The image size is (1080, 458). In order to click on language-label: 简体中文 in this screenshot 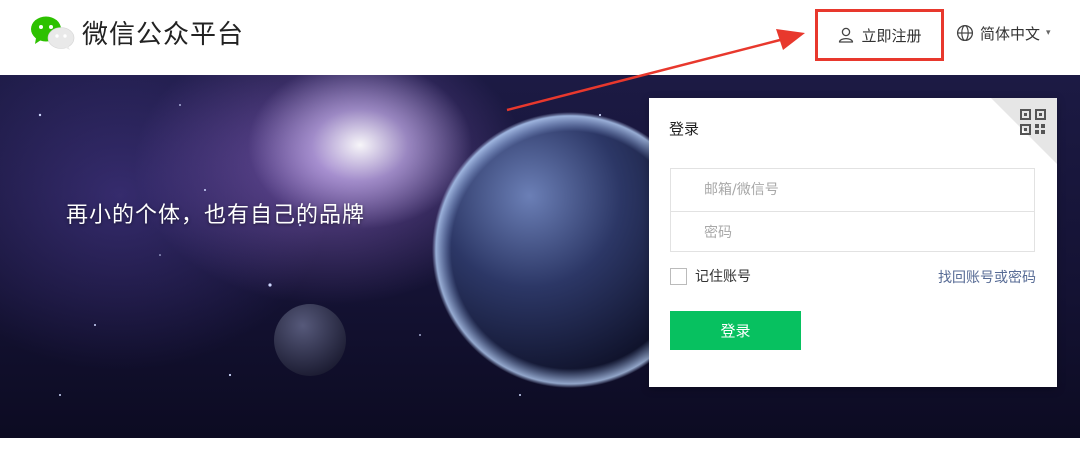, I will do `click(1010, 33)`.